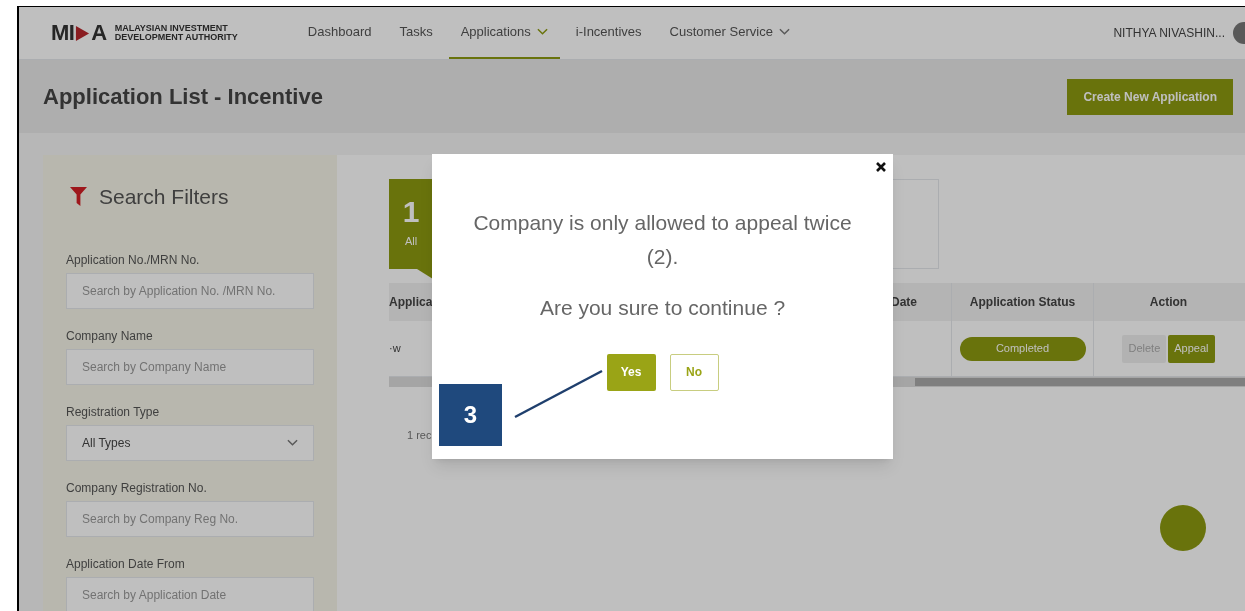 This screenshot has width=1245, height=611. What do you see at coordinates (662, 240) in the screenshot?
I see `dialog-message: Company is only allowed to appeal twice (2).` at bounding box center [662, 240].